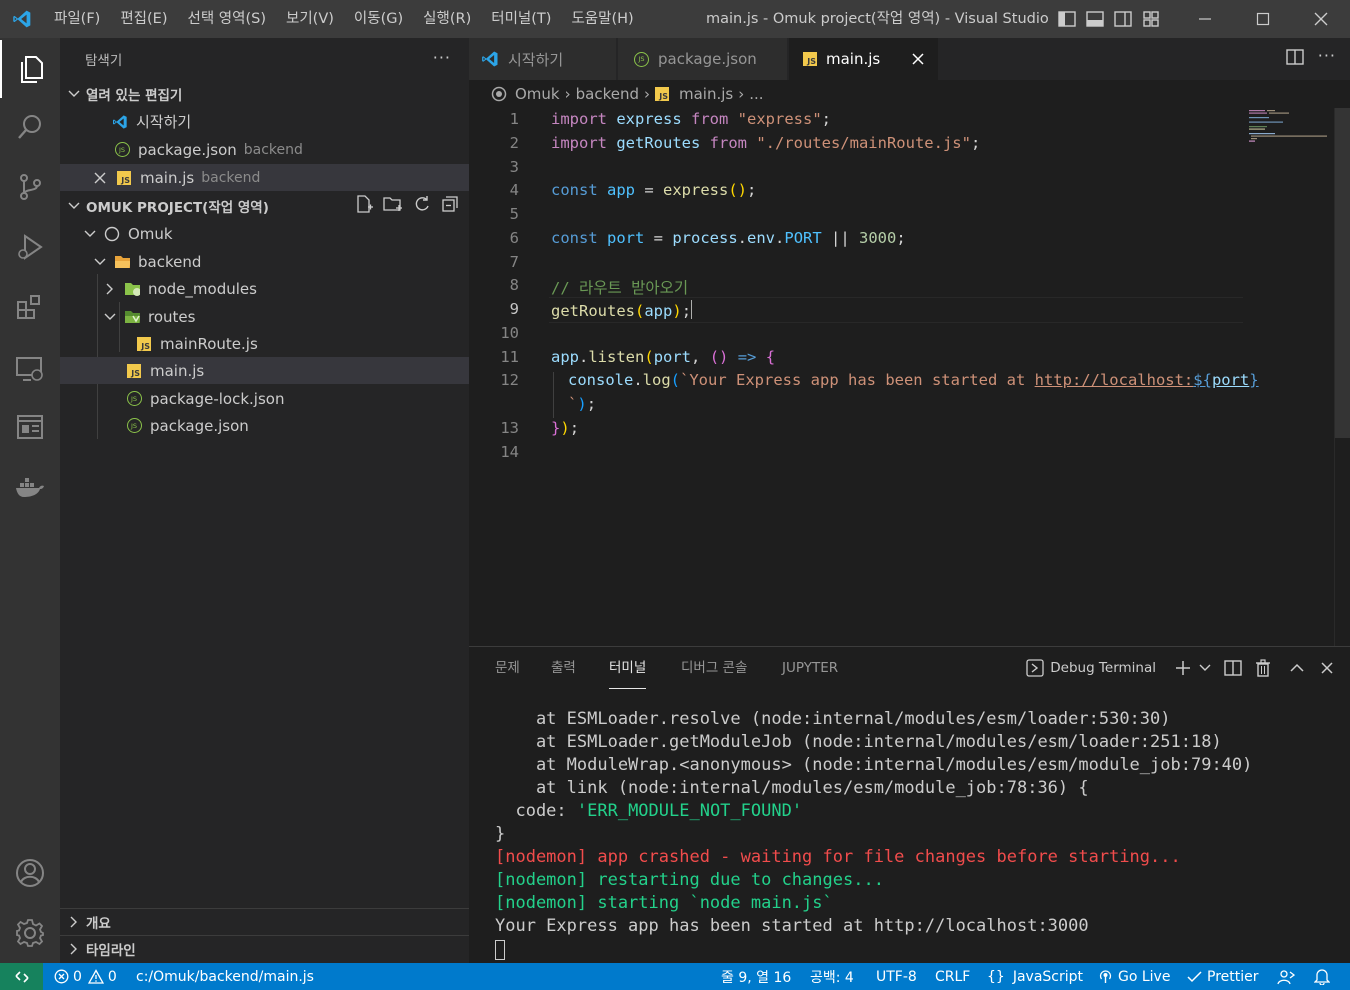 Image resolution: width=1350 pixels, height=990 pixels. What do you see at coordinates (619, 287) in the screenshot?
I see `code-line: // 라우트 받아오기` at bounding box center [619, 287].